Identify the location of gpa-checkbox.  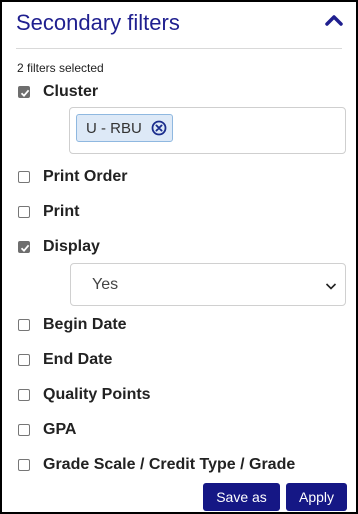
(24, 430).